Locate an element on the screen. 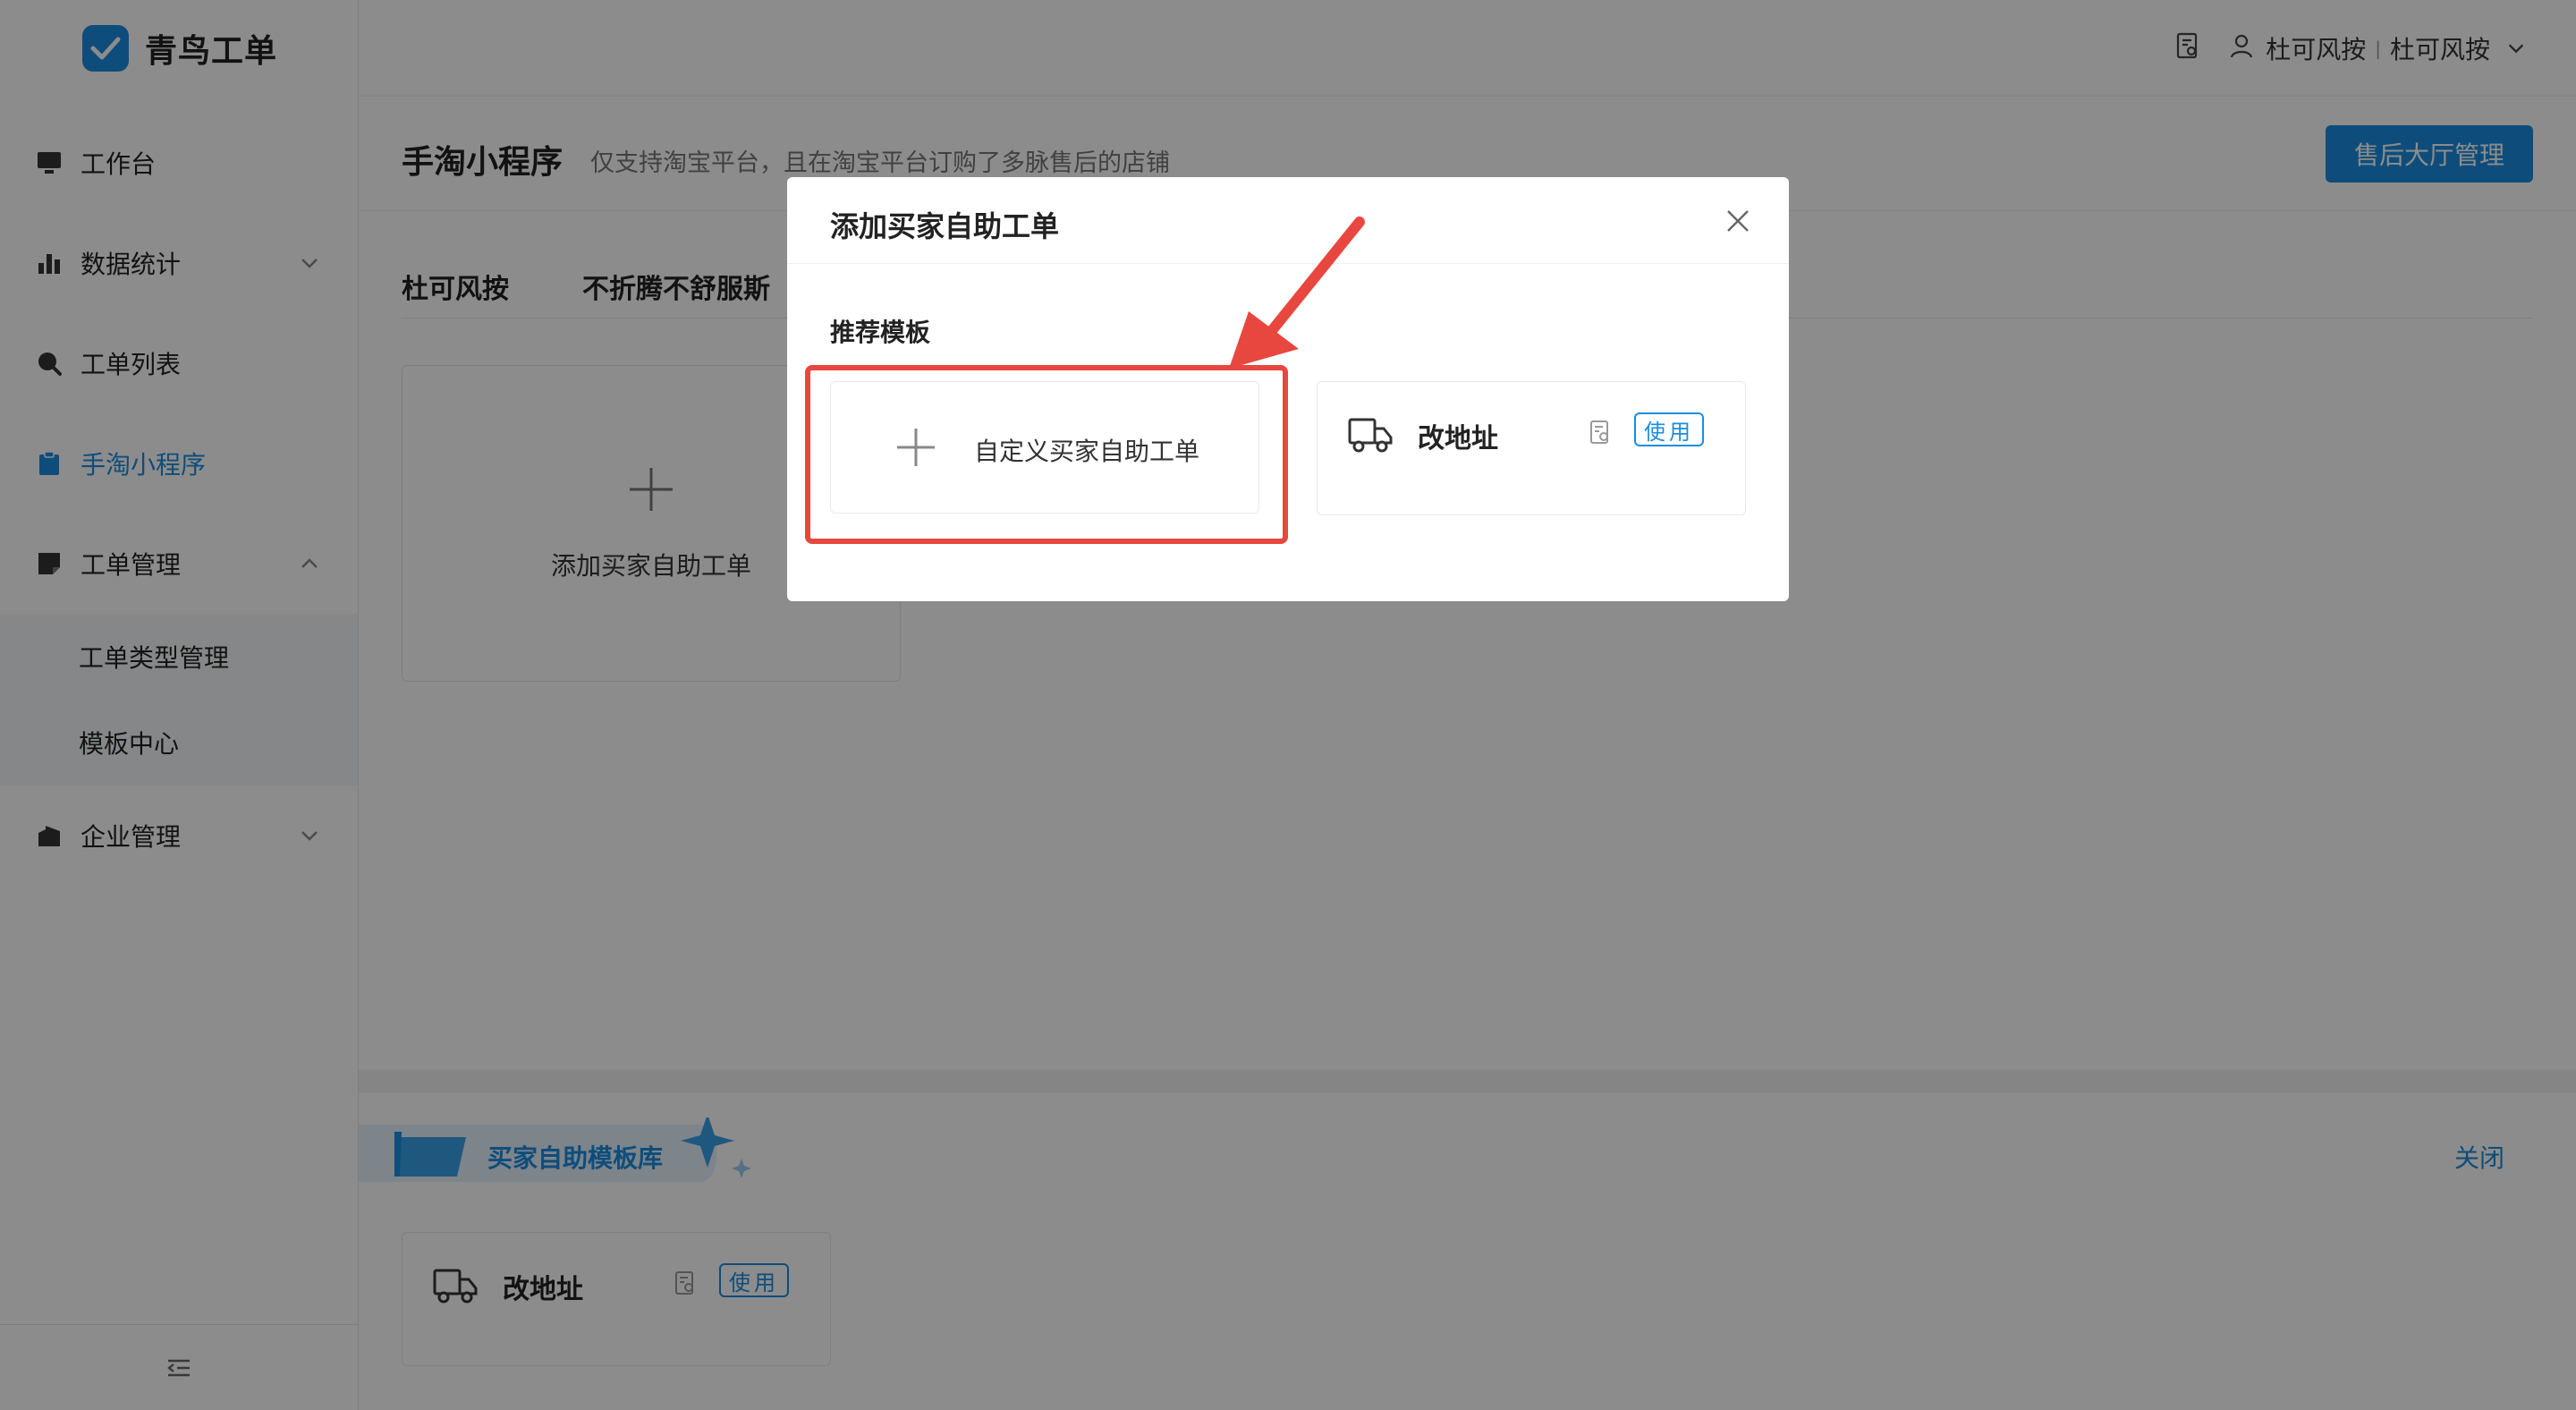 The width and height of the screenshot is (2576, 1410). annotation-arrow is located at coordinates (1297, 293).